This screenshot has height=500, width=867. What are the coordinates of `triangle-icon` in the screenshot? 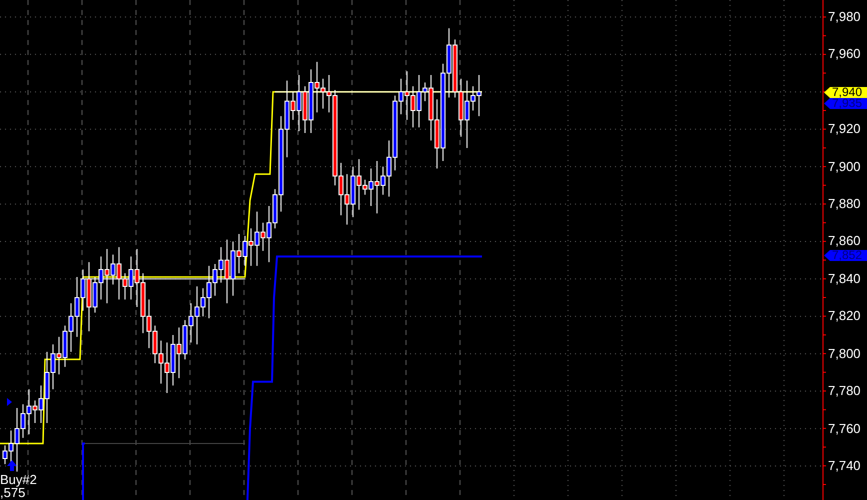 It's located at (9, 402).